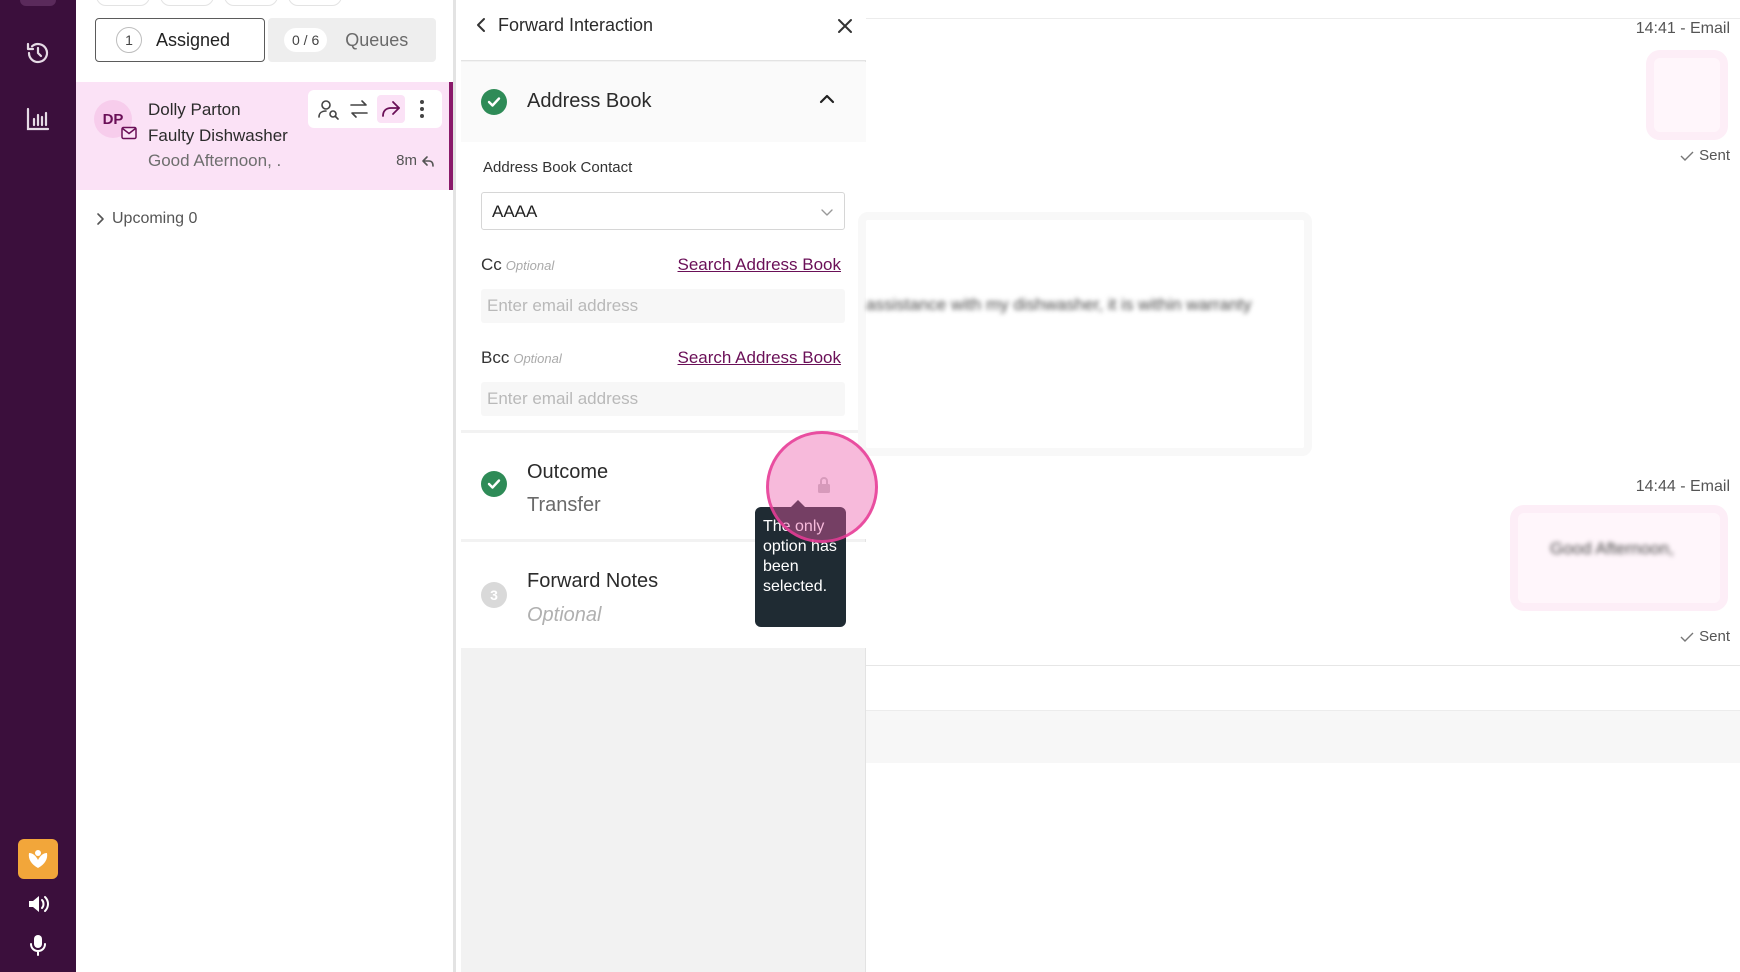 The width and height of the screenshot is (1740, 972). Describe the element at coordinates (38, 904) in the screenshot. I see `speaker-icon` at that location.